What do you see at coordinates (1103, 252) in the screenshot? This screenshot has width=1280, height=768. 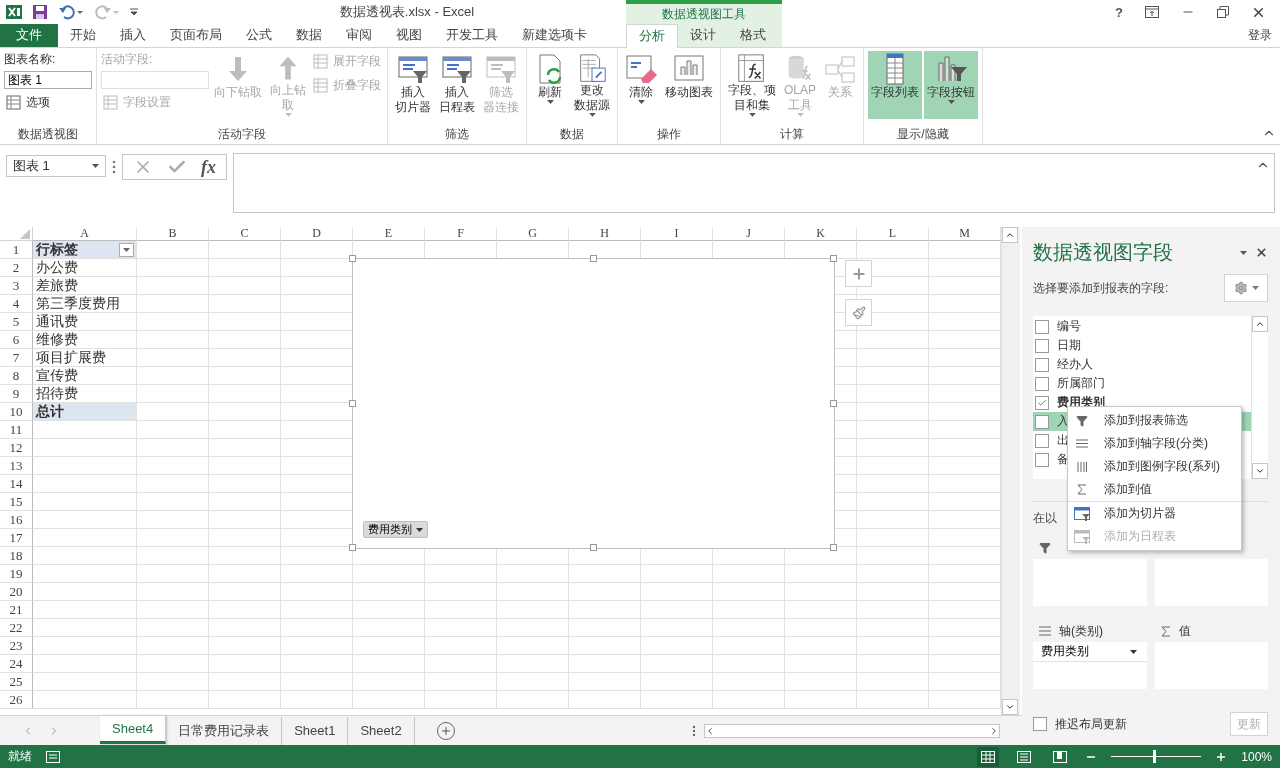 I see `pane-title: 数据透视图字段` at bounding box center [1103, 252].